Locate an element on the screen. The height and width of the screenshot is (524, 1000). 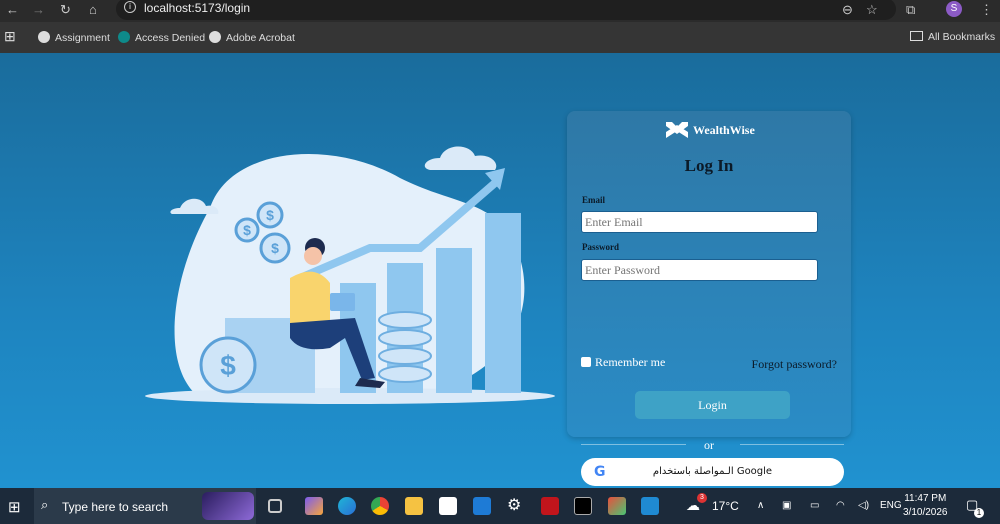
mcafee-icon is located at coordinates (550, 506).